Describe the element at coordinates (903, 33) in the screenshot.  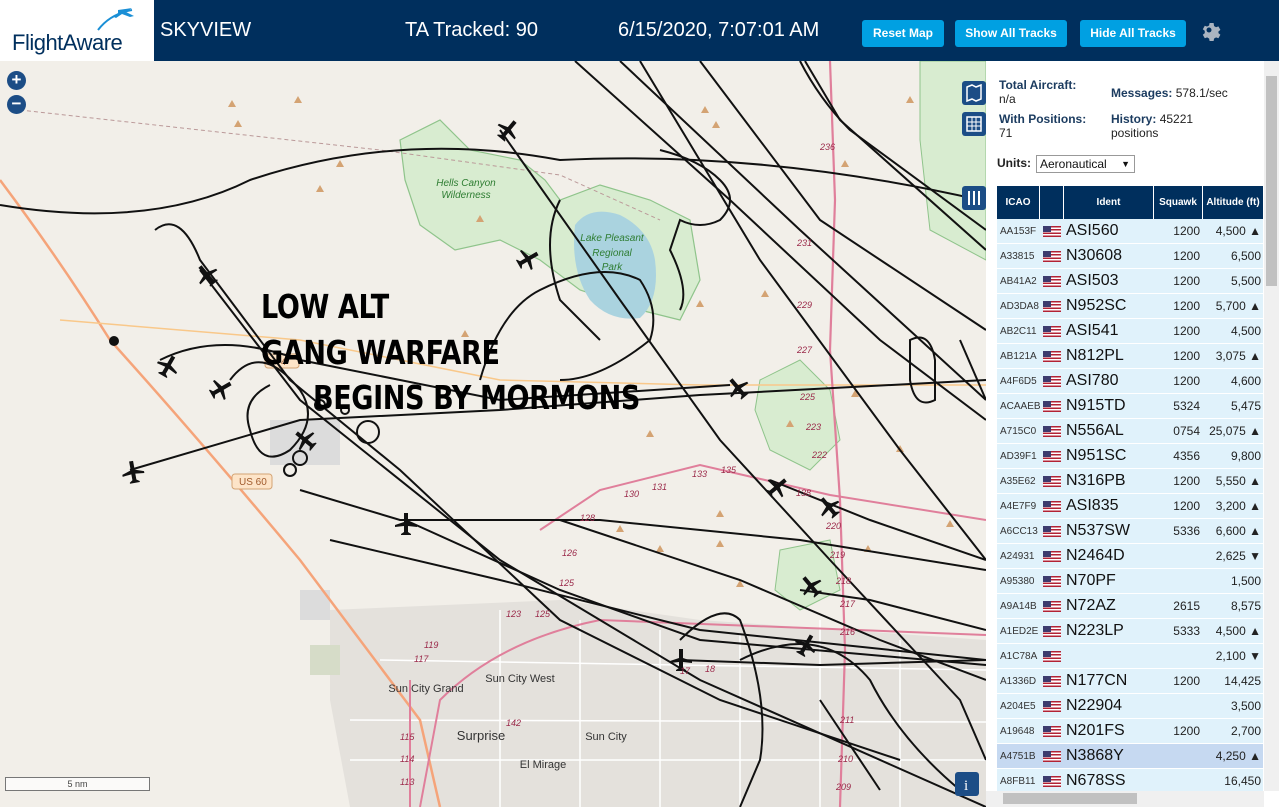
I see `reset-map-button: Reset Map` at that location.